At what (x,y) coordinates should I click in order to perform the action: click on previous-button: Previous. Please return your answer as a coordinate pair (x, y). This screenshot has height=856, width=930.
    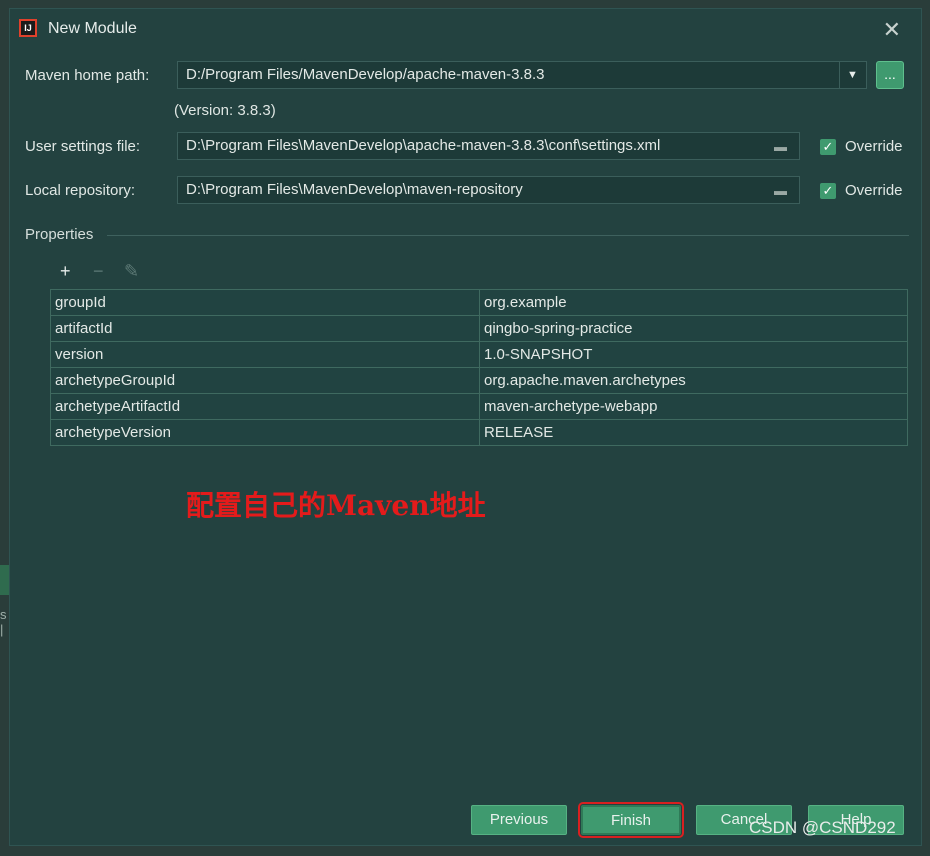
    Looking at the image, I should click on (519, 820).